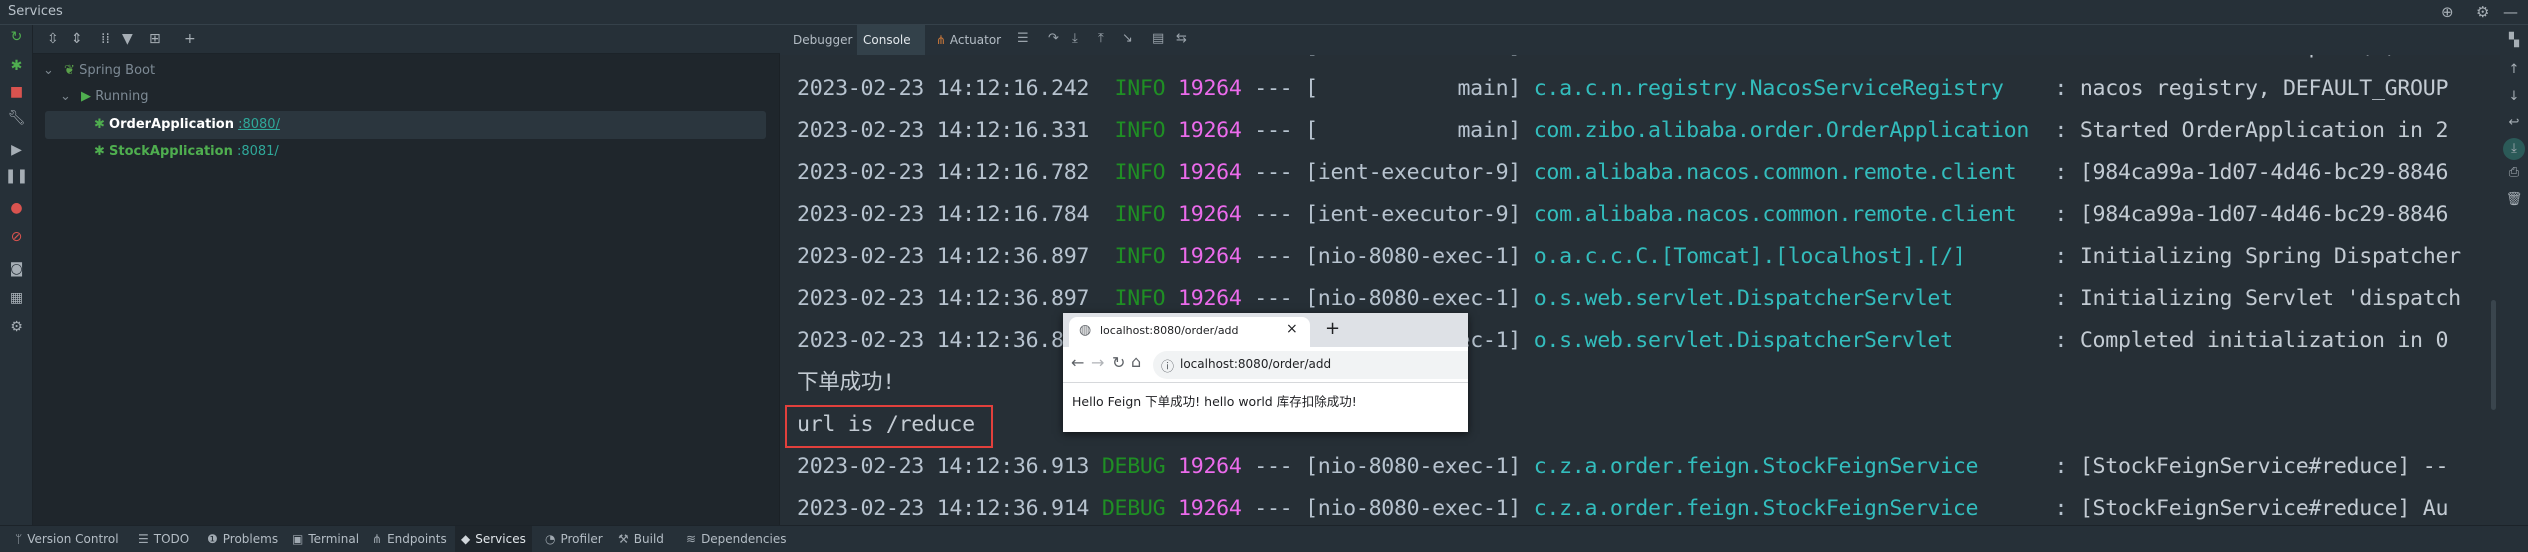 This screenshot has height=552, width=2528. I want to click on bottom-tab-build: ⚒ Build, so click(641, 539).